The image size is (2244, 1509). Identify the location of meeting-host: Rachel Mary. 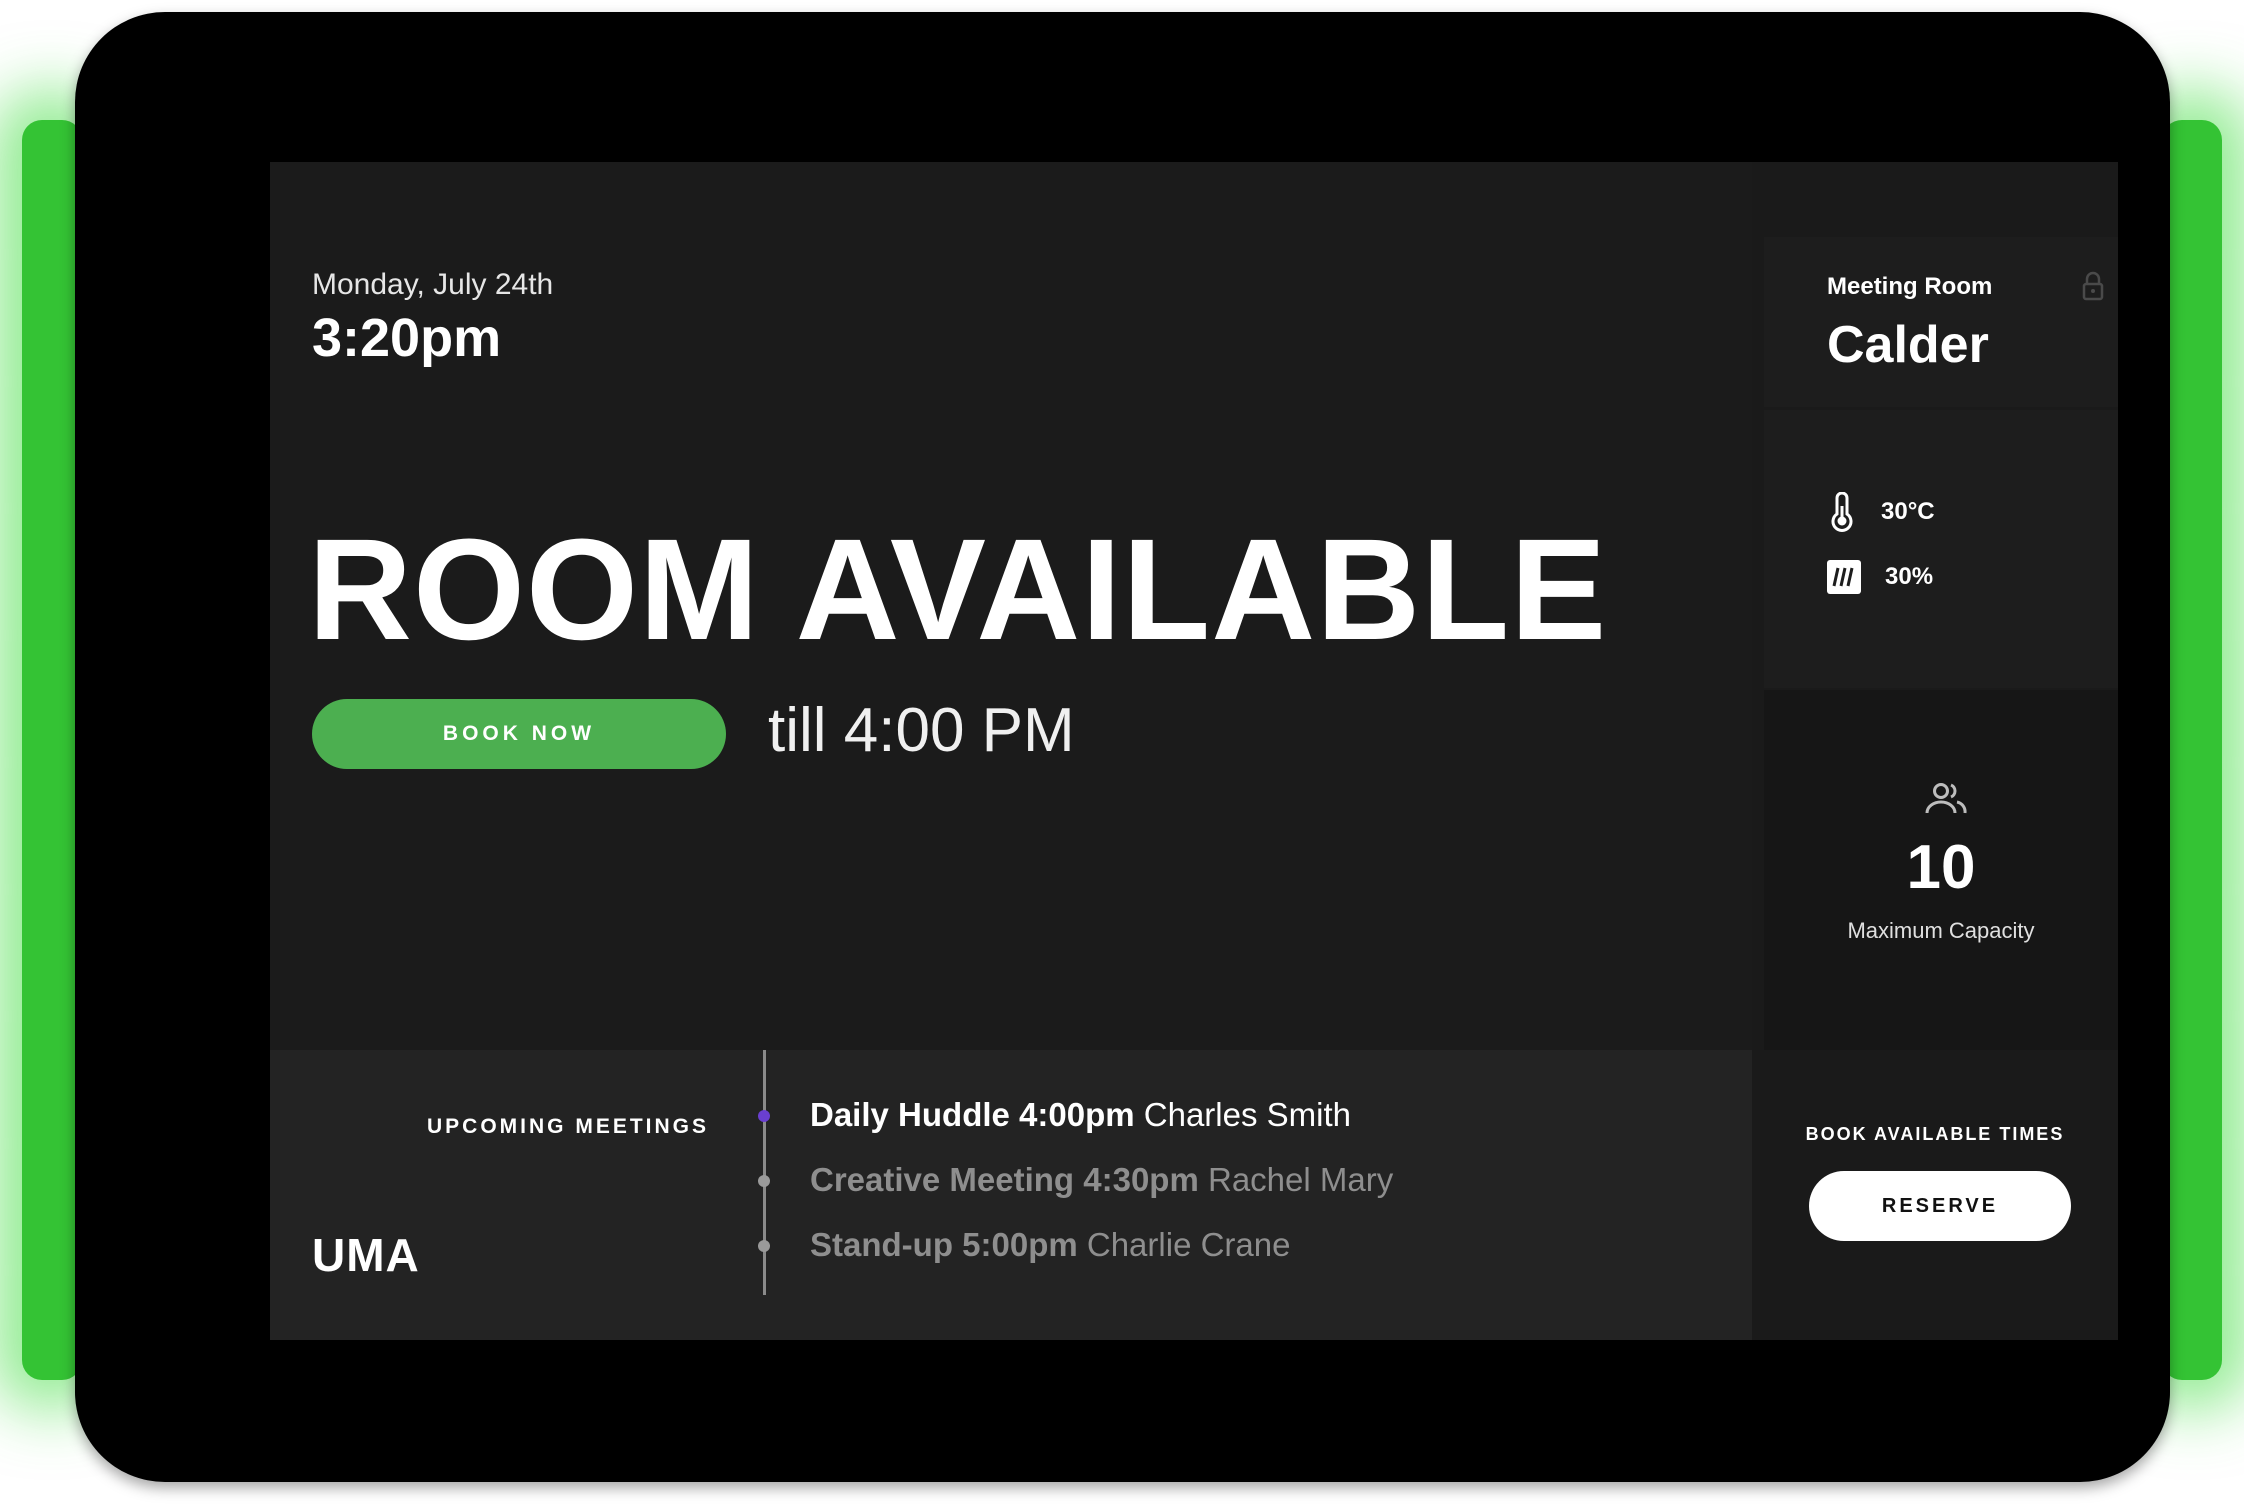
(1300, 1179).